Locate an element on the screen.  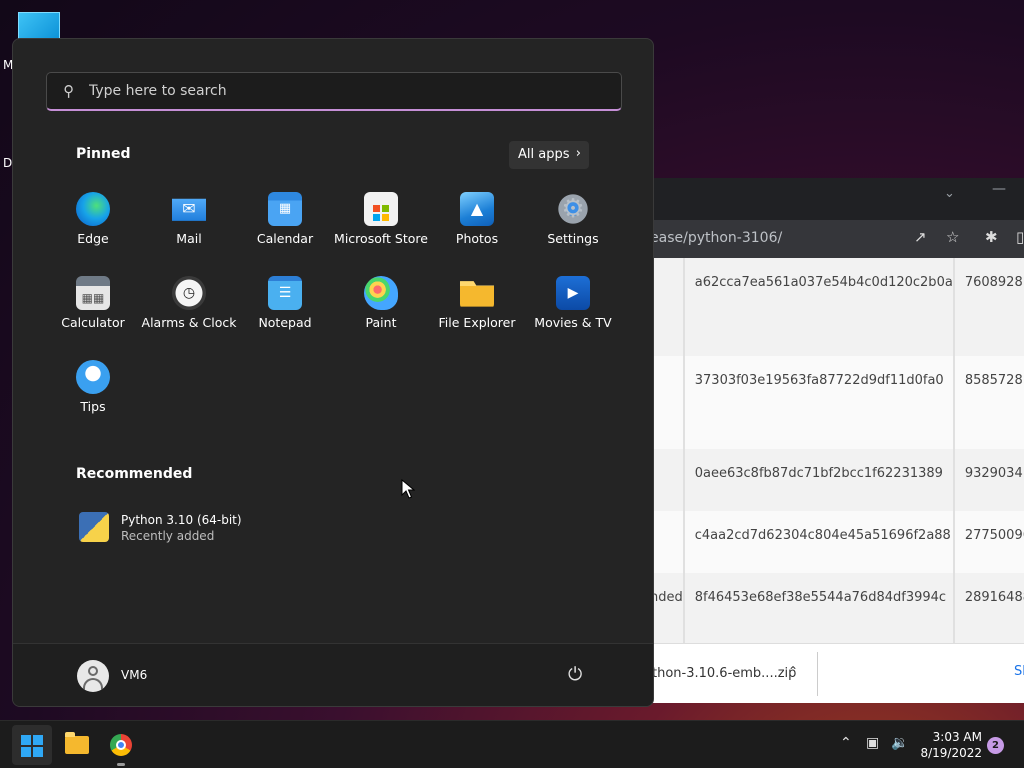
taskbar-file-explorer is located at coordinates (77, 745).